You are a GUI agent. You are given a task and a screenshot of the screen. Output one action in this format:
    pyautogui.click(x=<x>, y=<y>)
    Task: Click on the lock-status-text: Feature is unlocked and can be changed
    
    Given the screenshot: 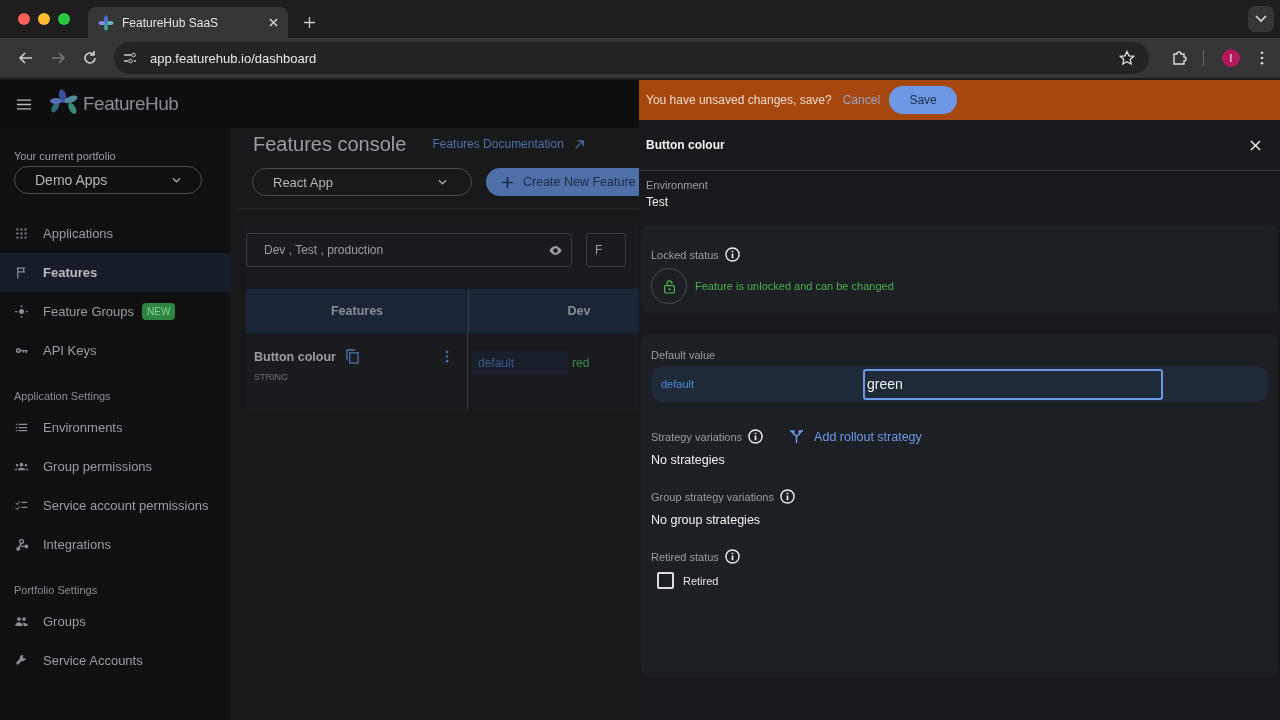 What is the action you would take?
    pyautogui.click(x=794, y=286)
    